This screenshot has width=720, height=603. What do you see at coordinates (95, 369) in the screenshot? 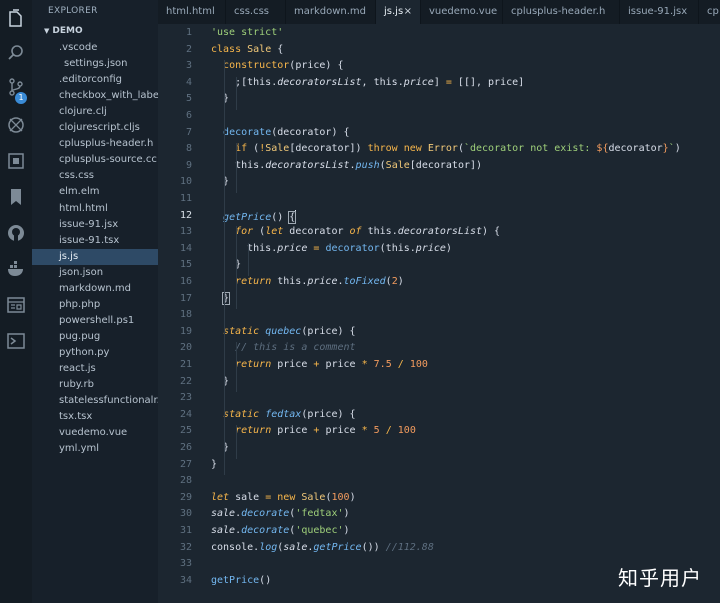
I see `file-item: react.js` at bounding box center [95, 369].